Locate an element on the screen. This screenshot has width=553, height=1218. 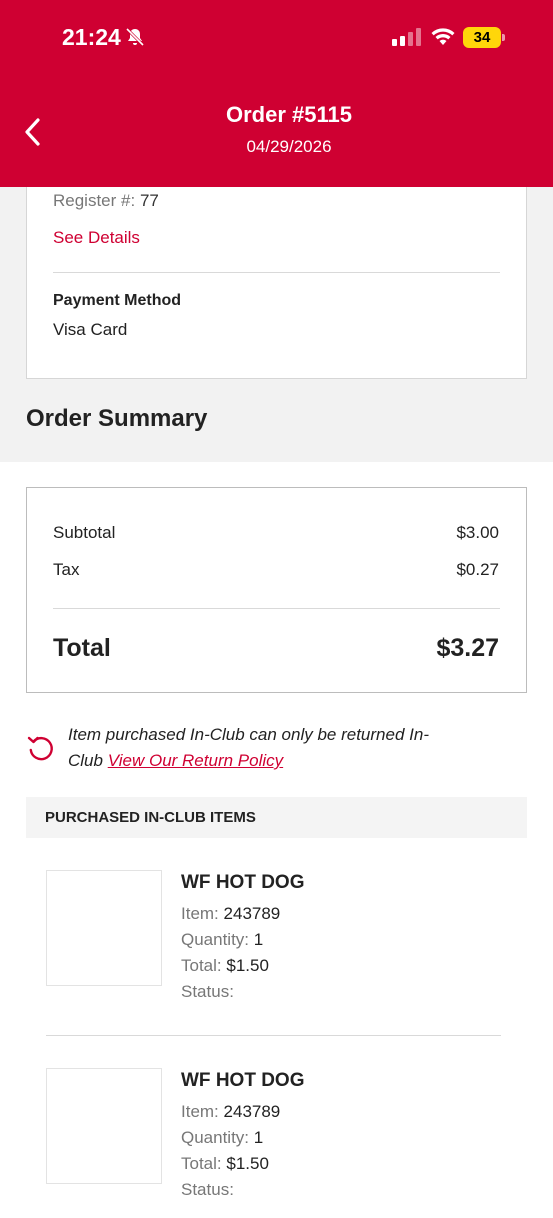
wifi-icon is located at coordinates (443, 36).